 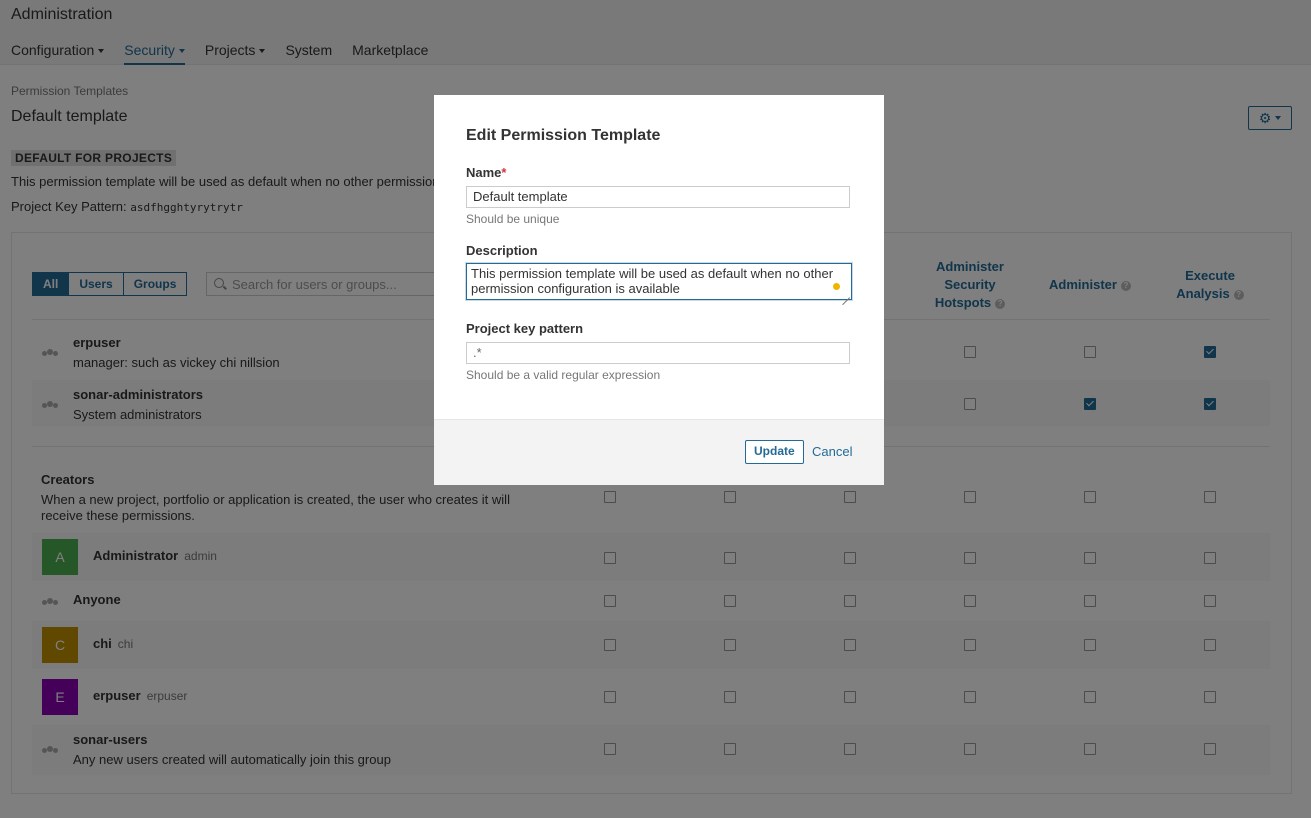 I want to click on name-label-text: Name, so click(x=484, y=172).